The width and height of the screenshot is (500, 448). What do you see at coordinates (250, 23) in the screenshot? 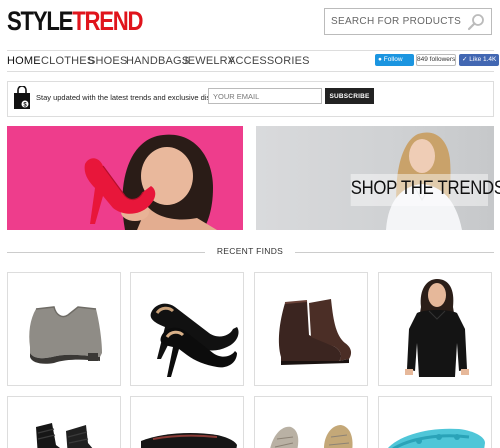
I see `header: STYLETREND` at bounding box center [250, 23].